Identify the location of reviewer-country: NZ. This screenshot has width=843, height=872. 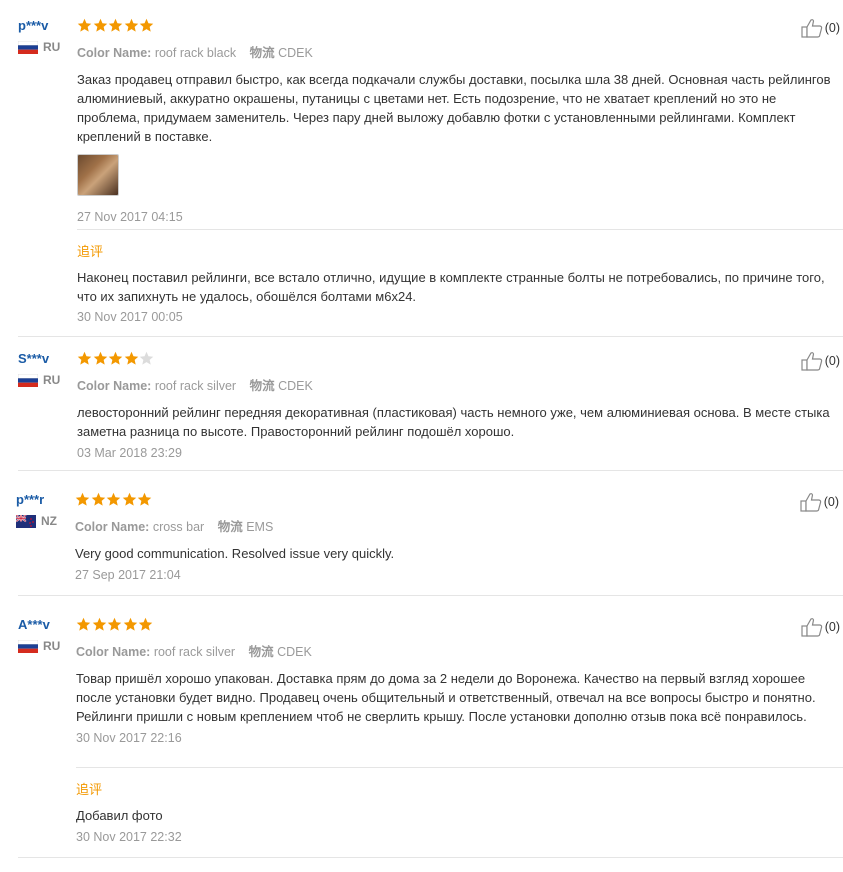
(43, 521).